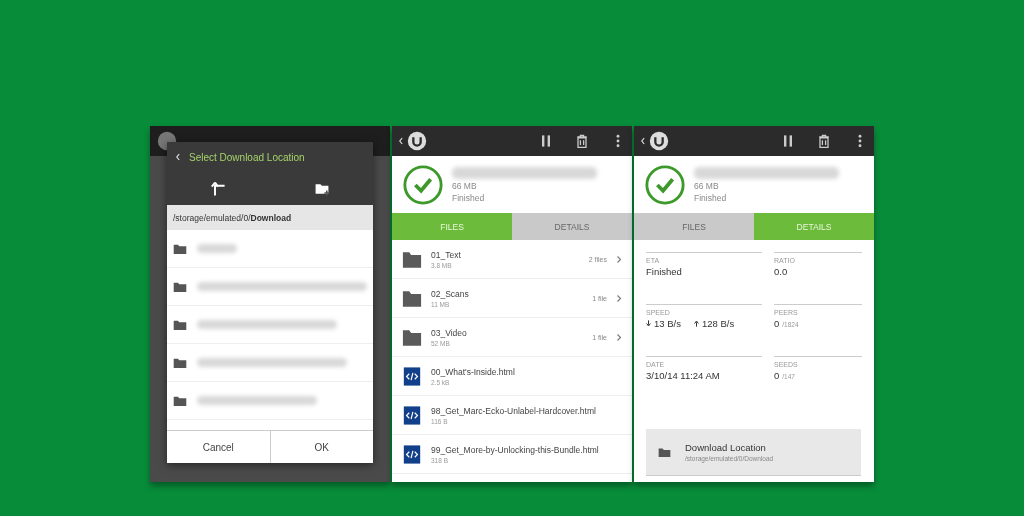 The image size is (1024, 516). I want to click on upload-arrow-icon, so click(696, 323).